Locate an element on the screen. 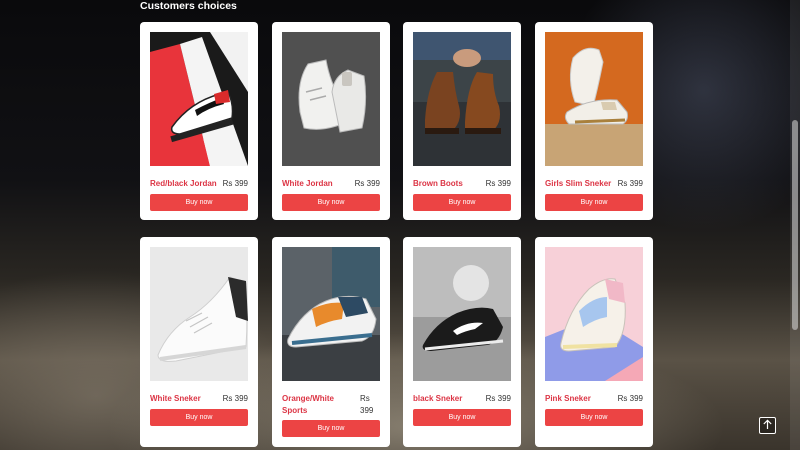 This screenshot has height=450, width=800. product-name: Girls Slim Sneker is located at coordinates (578, 183).